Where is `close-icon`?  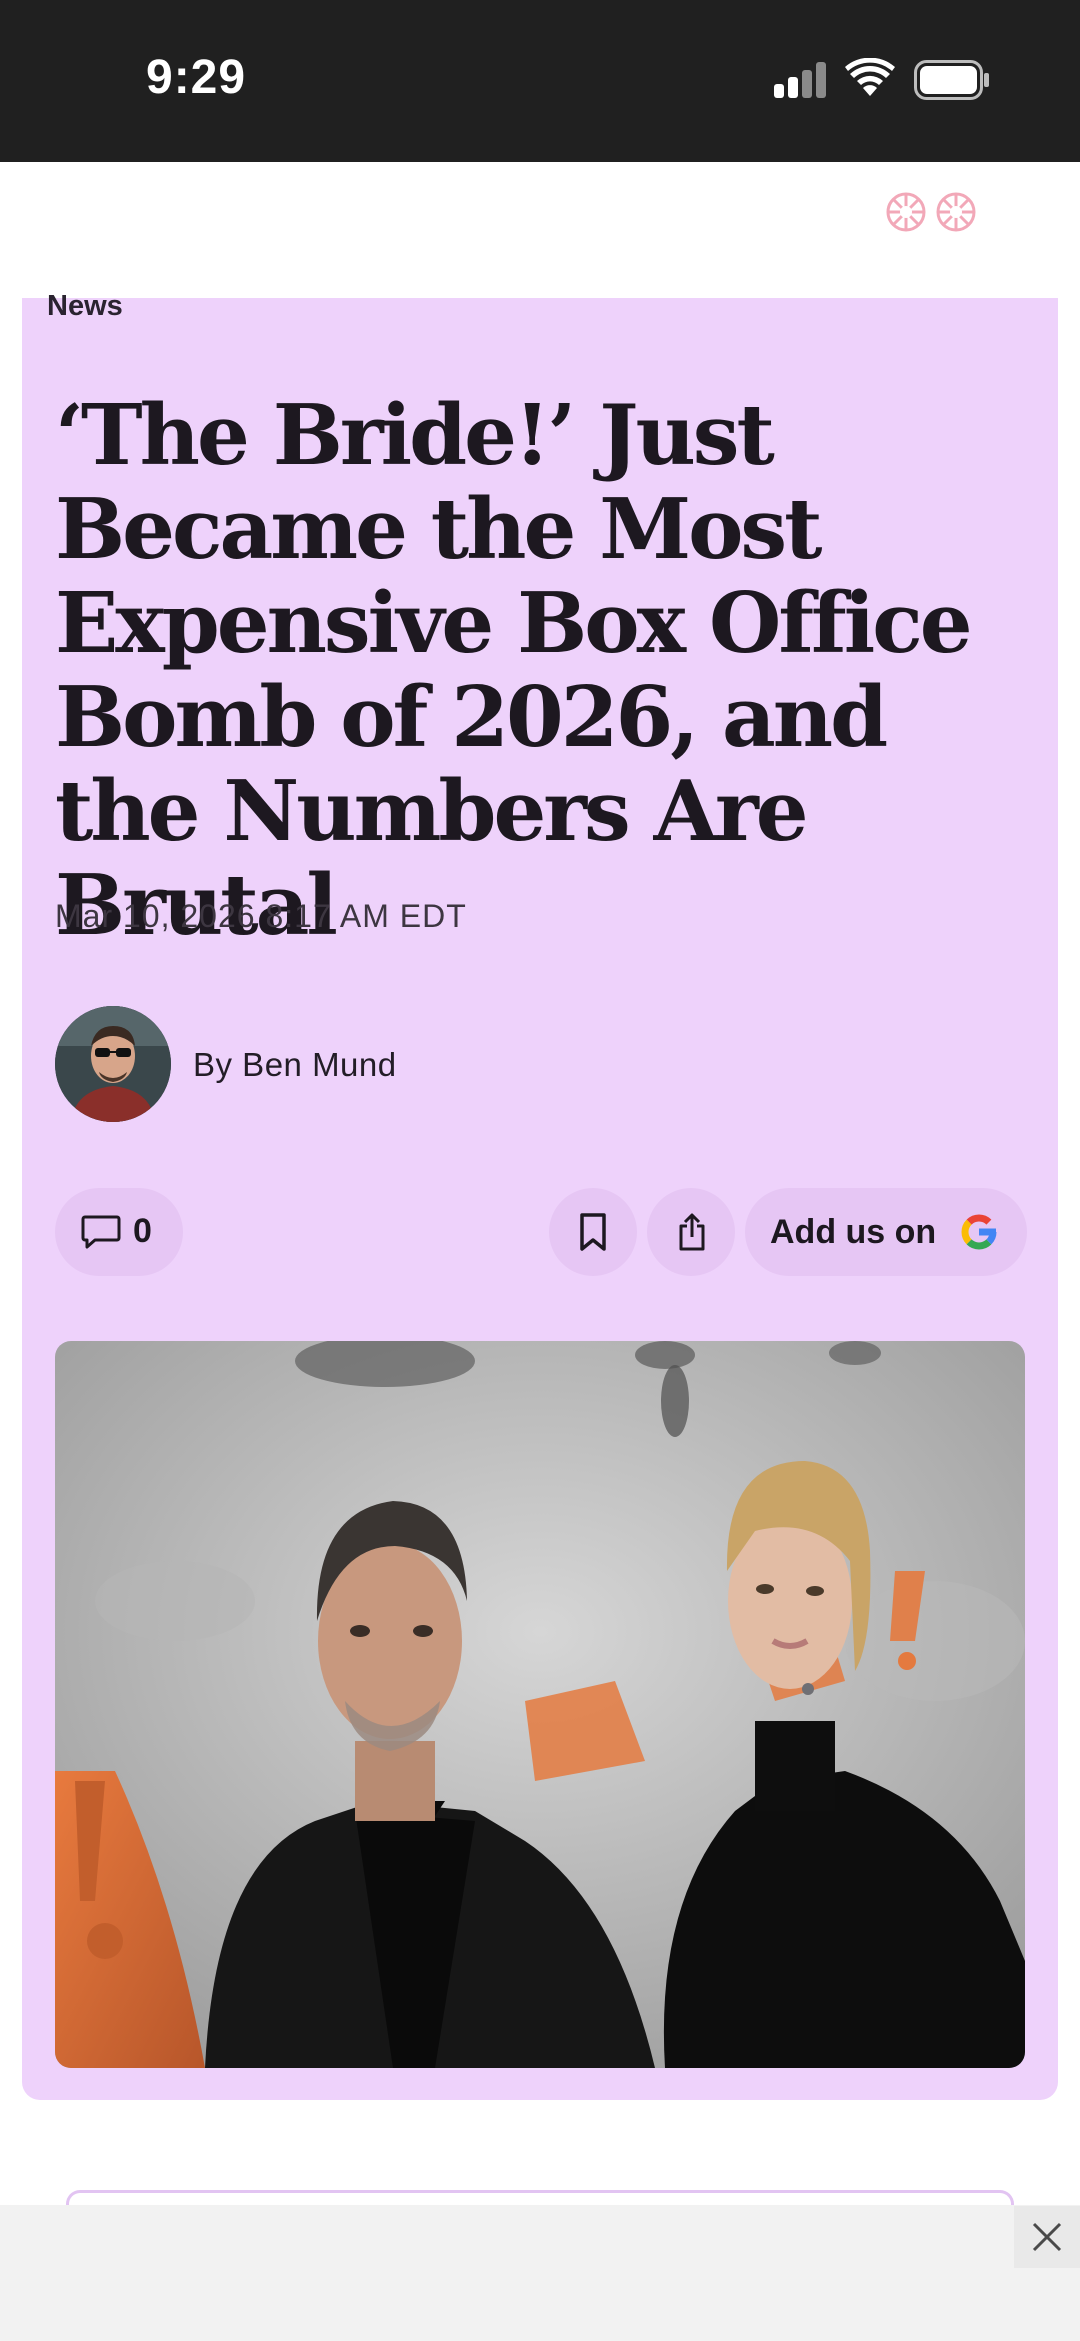
close-icon is located at coordinates (1047, 2237).